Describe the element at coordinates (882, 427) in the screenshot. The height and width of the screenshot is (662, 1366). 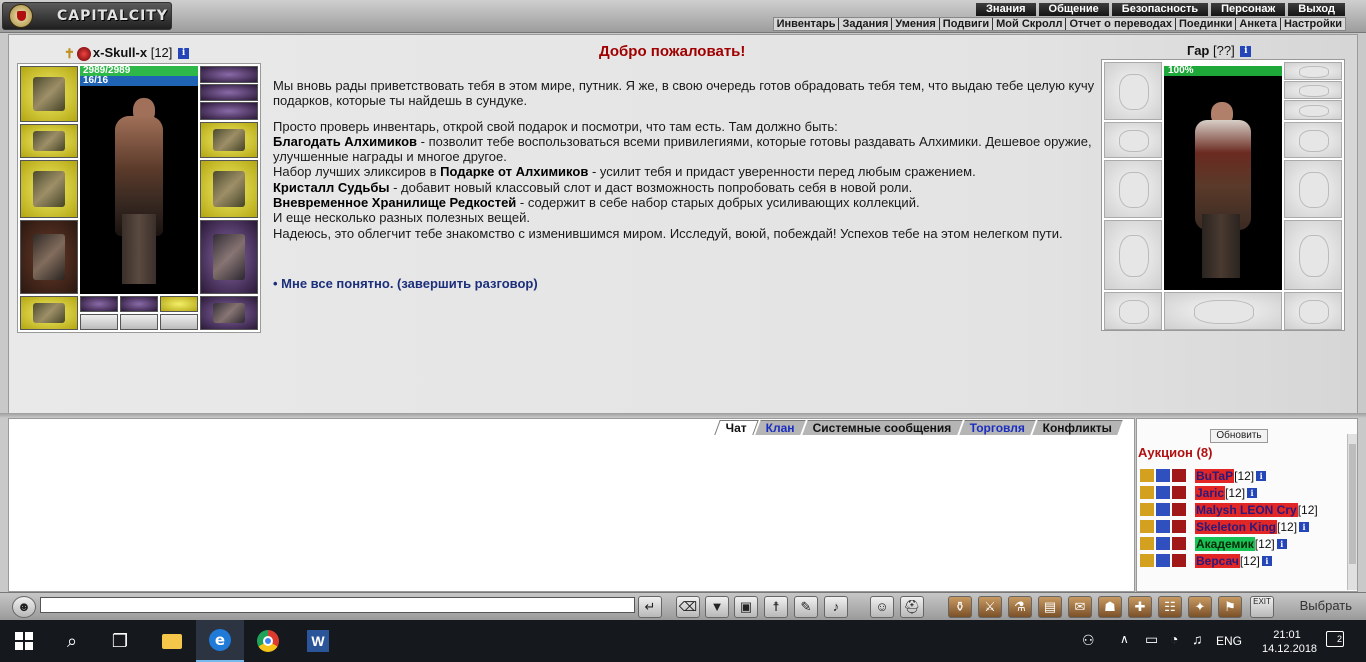
I see `tab-system-messages: Системные сообщения` at that location.